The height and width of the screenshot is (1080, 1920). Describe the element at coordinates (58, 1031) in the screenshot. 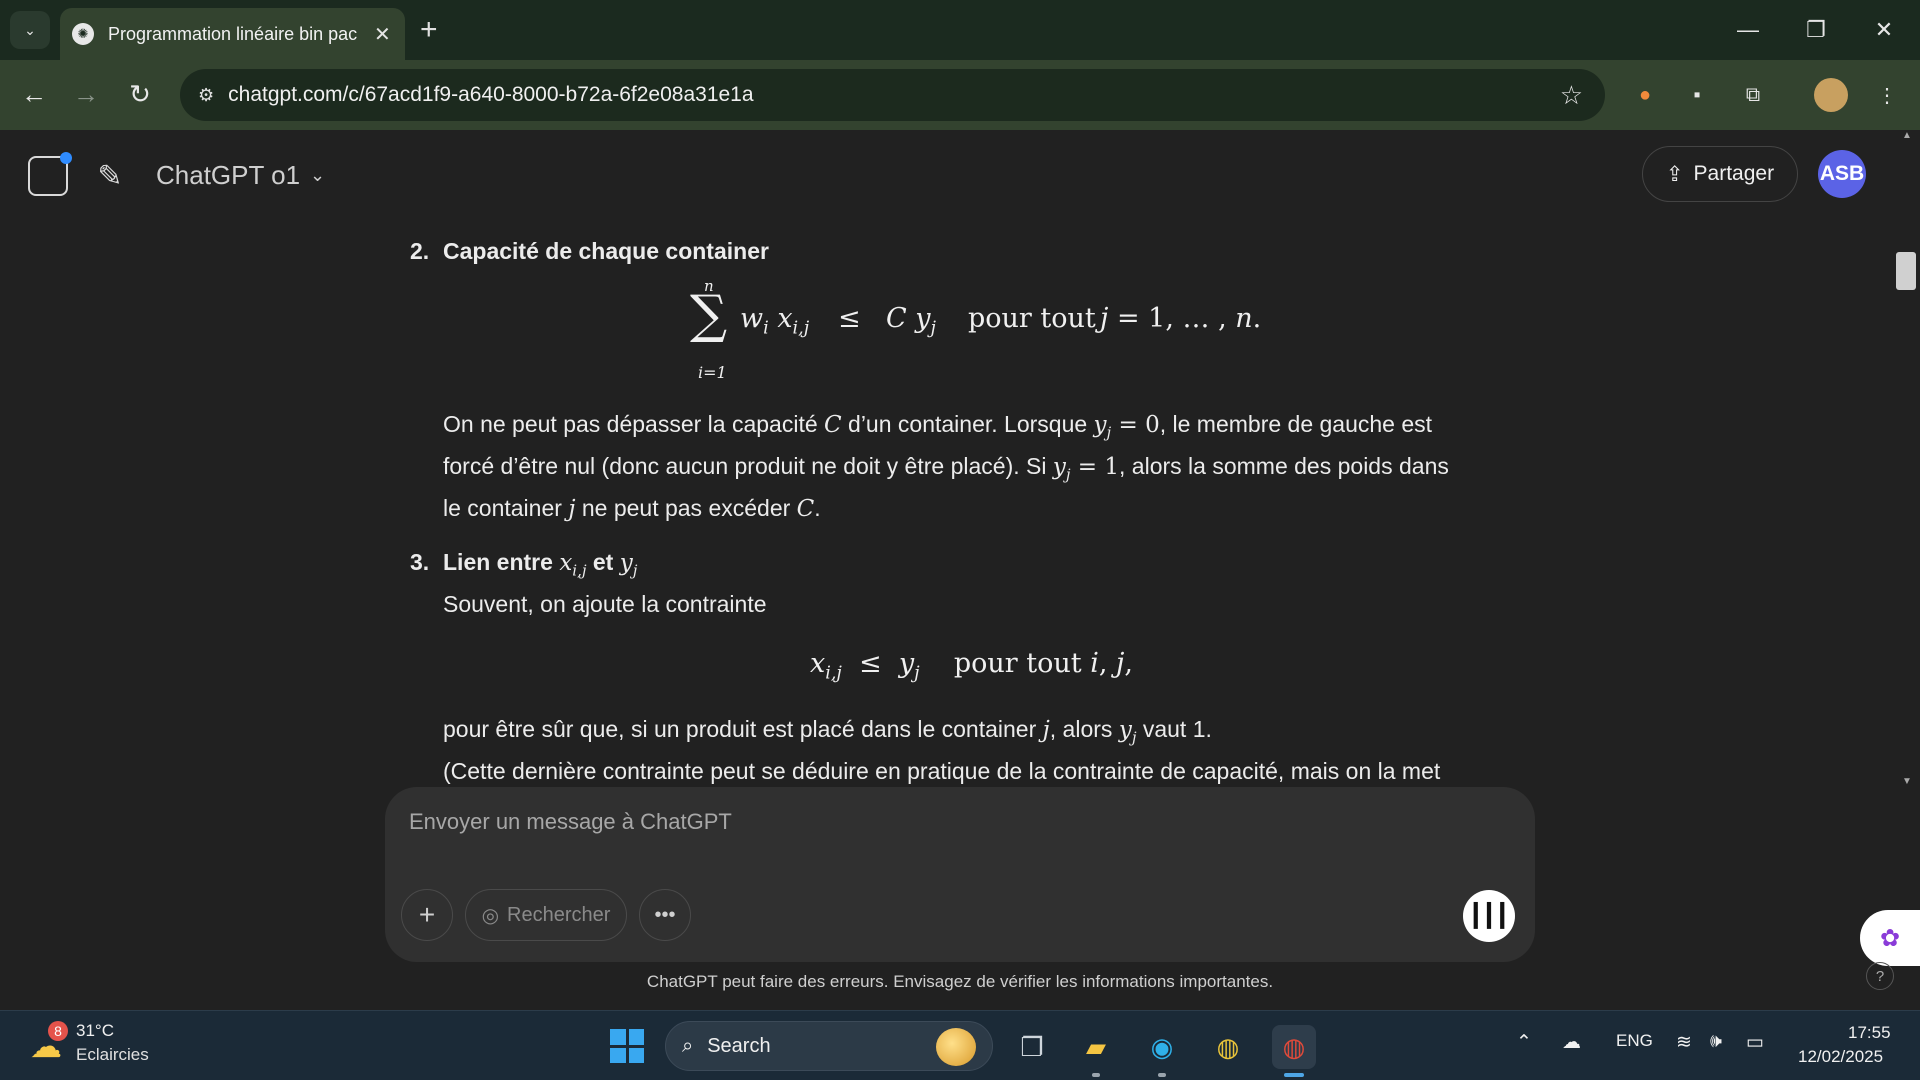

I see `weather-badge: 8` at that location.